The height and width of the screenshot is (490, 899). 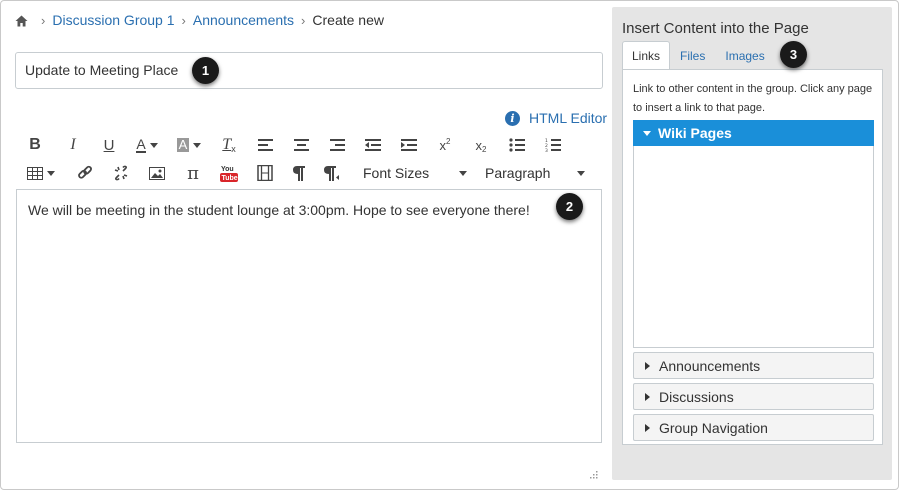 What do you see at coordinates (481, 145) in the screenshot?
I see `subscript-icon: x2` at bounding box center [481, 145].